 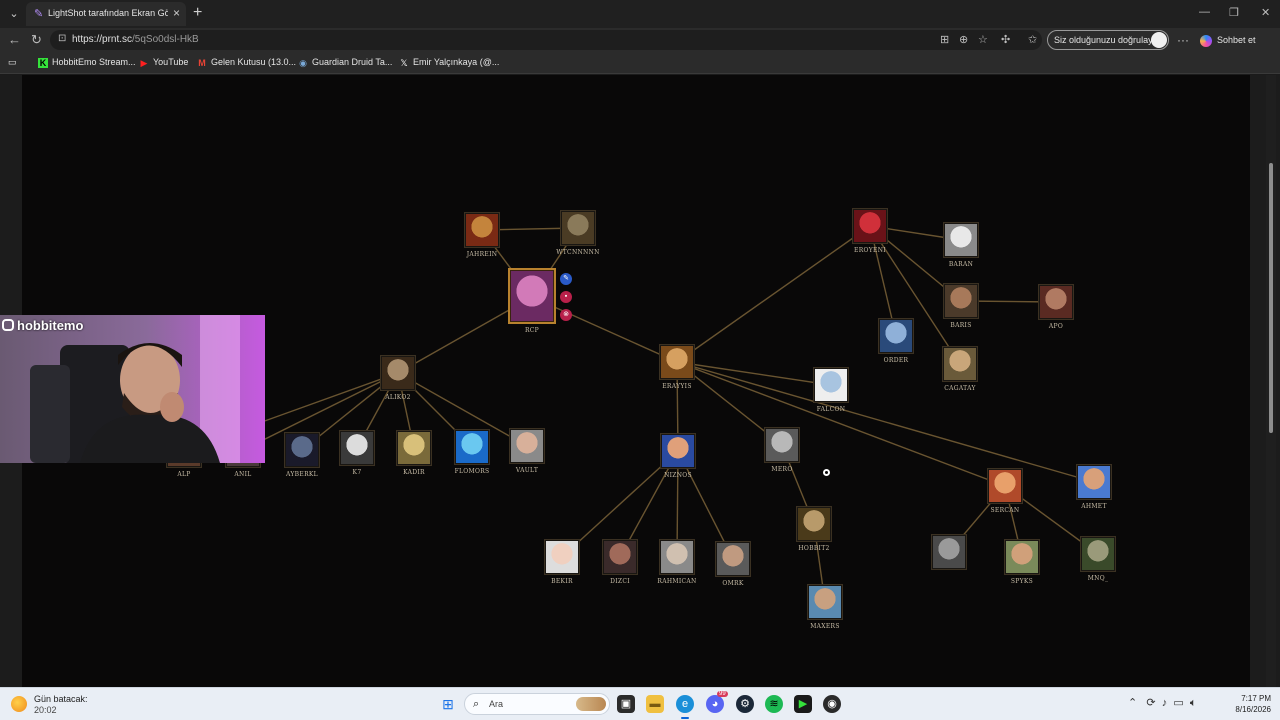 What do you see at coordinates (733, 564) in the screenshot?
I see `graph-node-omrk: OMRK` at bounding box center [733, 564].